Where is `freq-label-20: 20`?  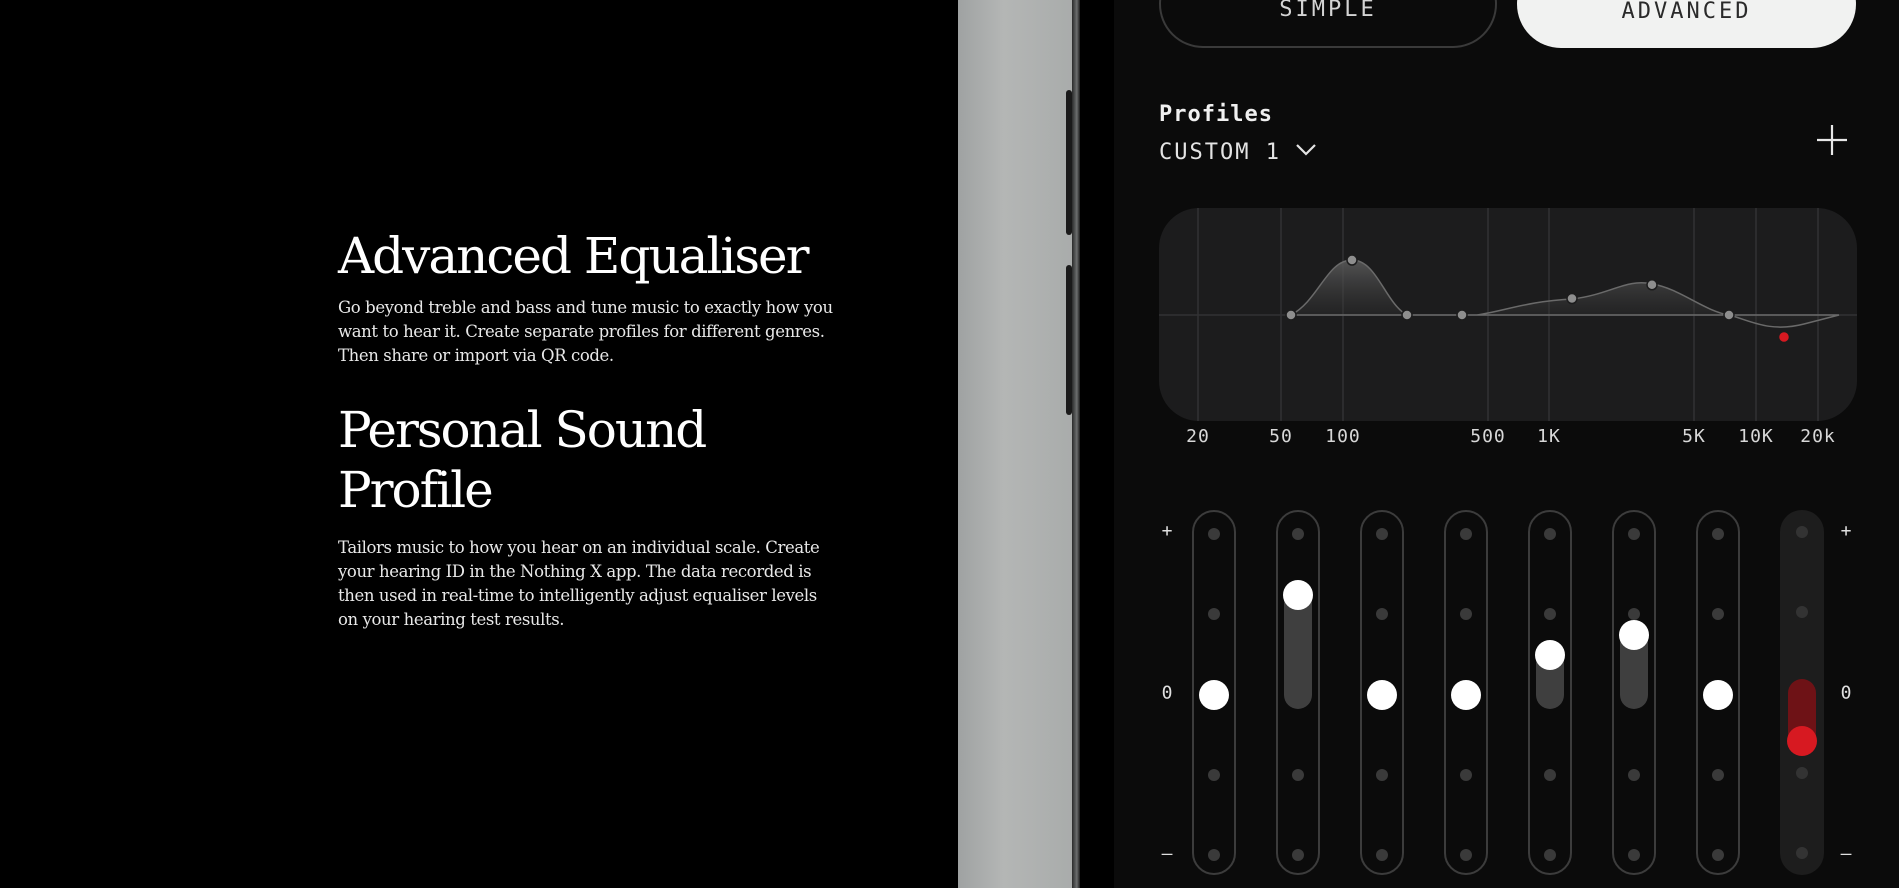
freq-label-20: 20 is located at coordinates (1198, 436).